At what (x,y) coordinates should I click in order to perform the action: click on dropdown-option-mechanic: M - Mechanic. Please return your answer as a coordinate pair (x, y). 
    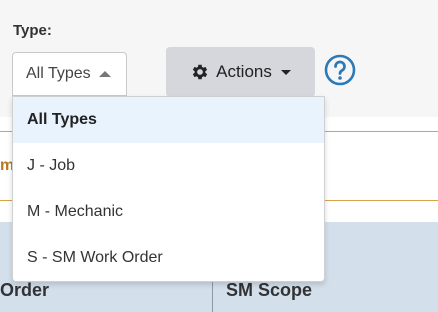
    Looking at the image, I should click on (168, 212).